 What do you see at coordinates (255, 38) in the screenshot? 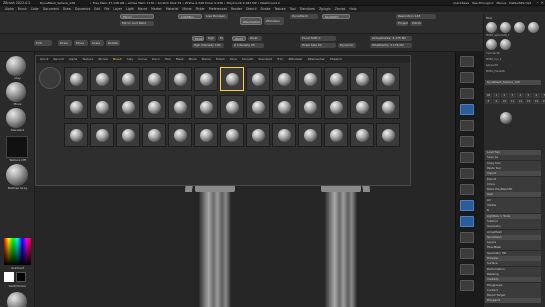
I see `zsub-button: Zsub` at bounding box center [255, 38].